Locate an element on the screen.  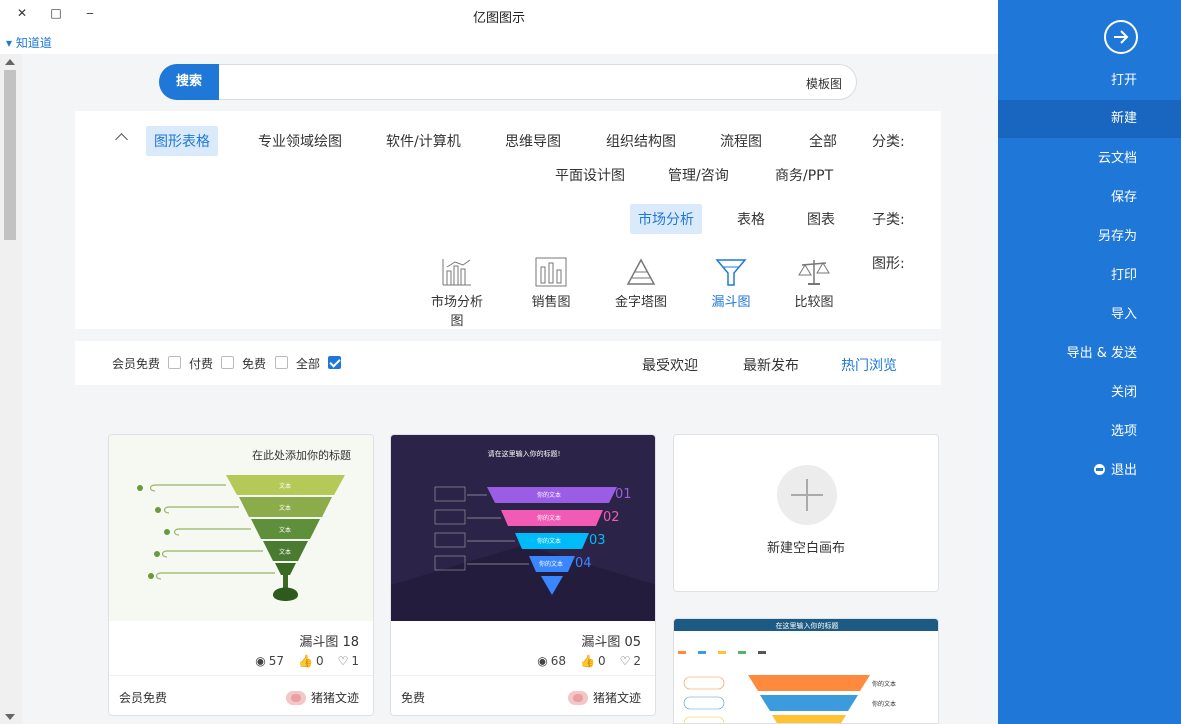
shape-sales: 销售图 is located at coordinates (551, 281).